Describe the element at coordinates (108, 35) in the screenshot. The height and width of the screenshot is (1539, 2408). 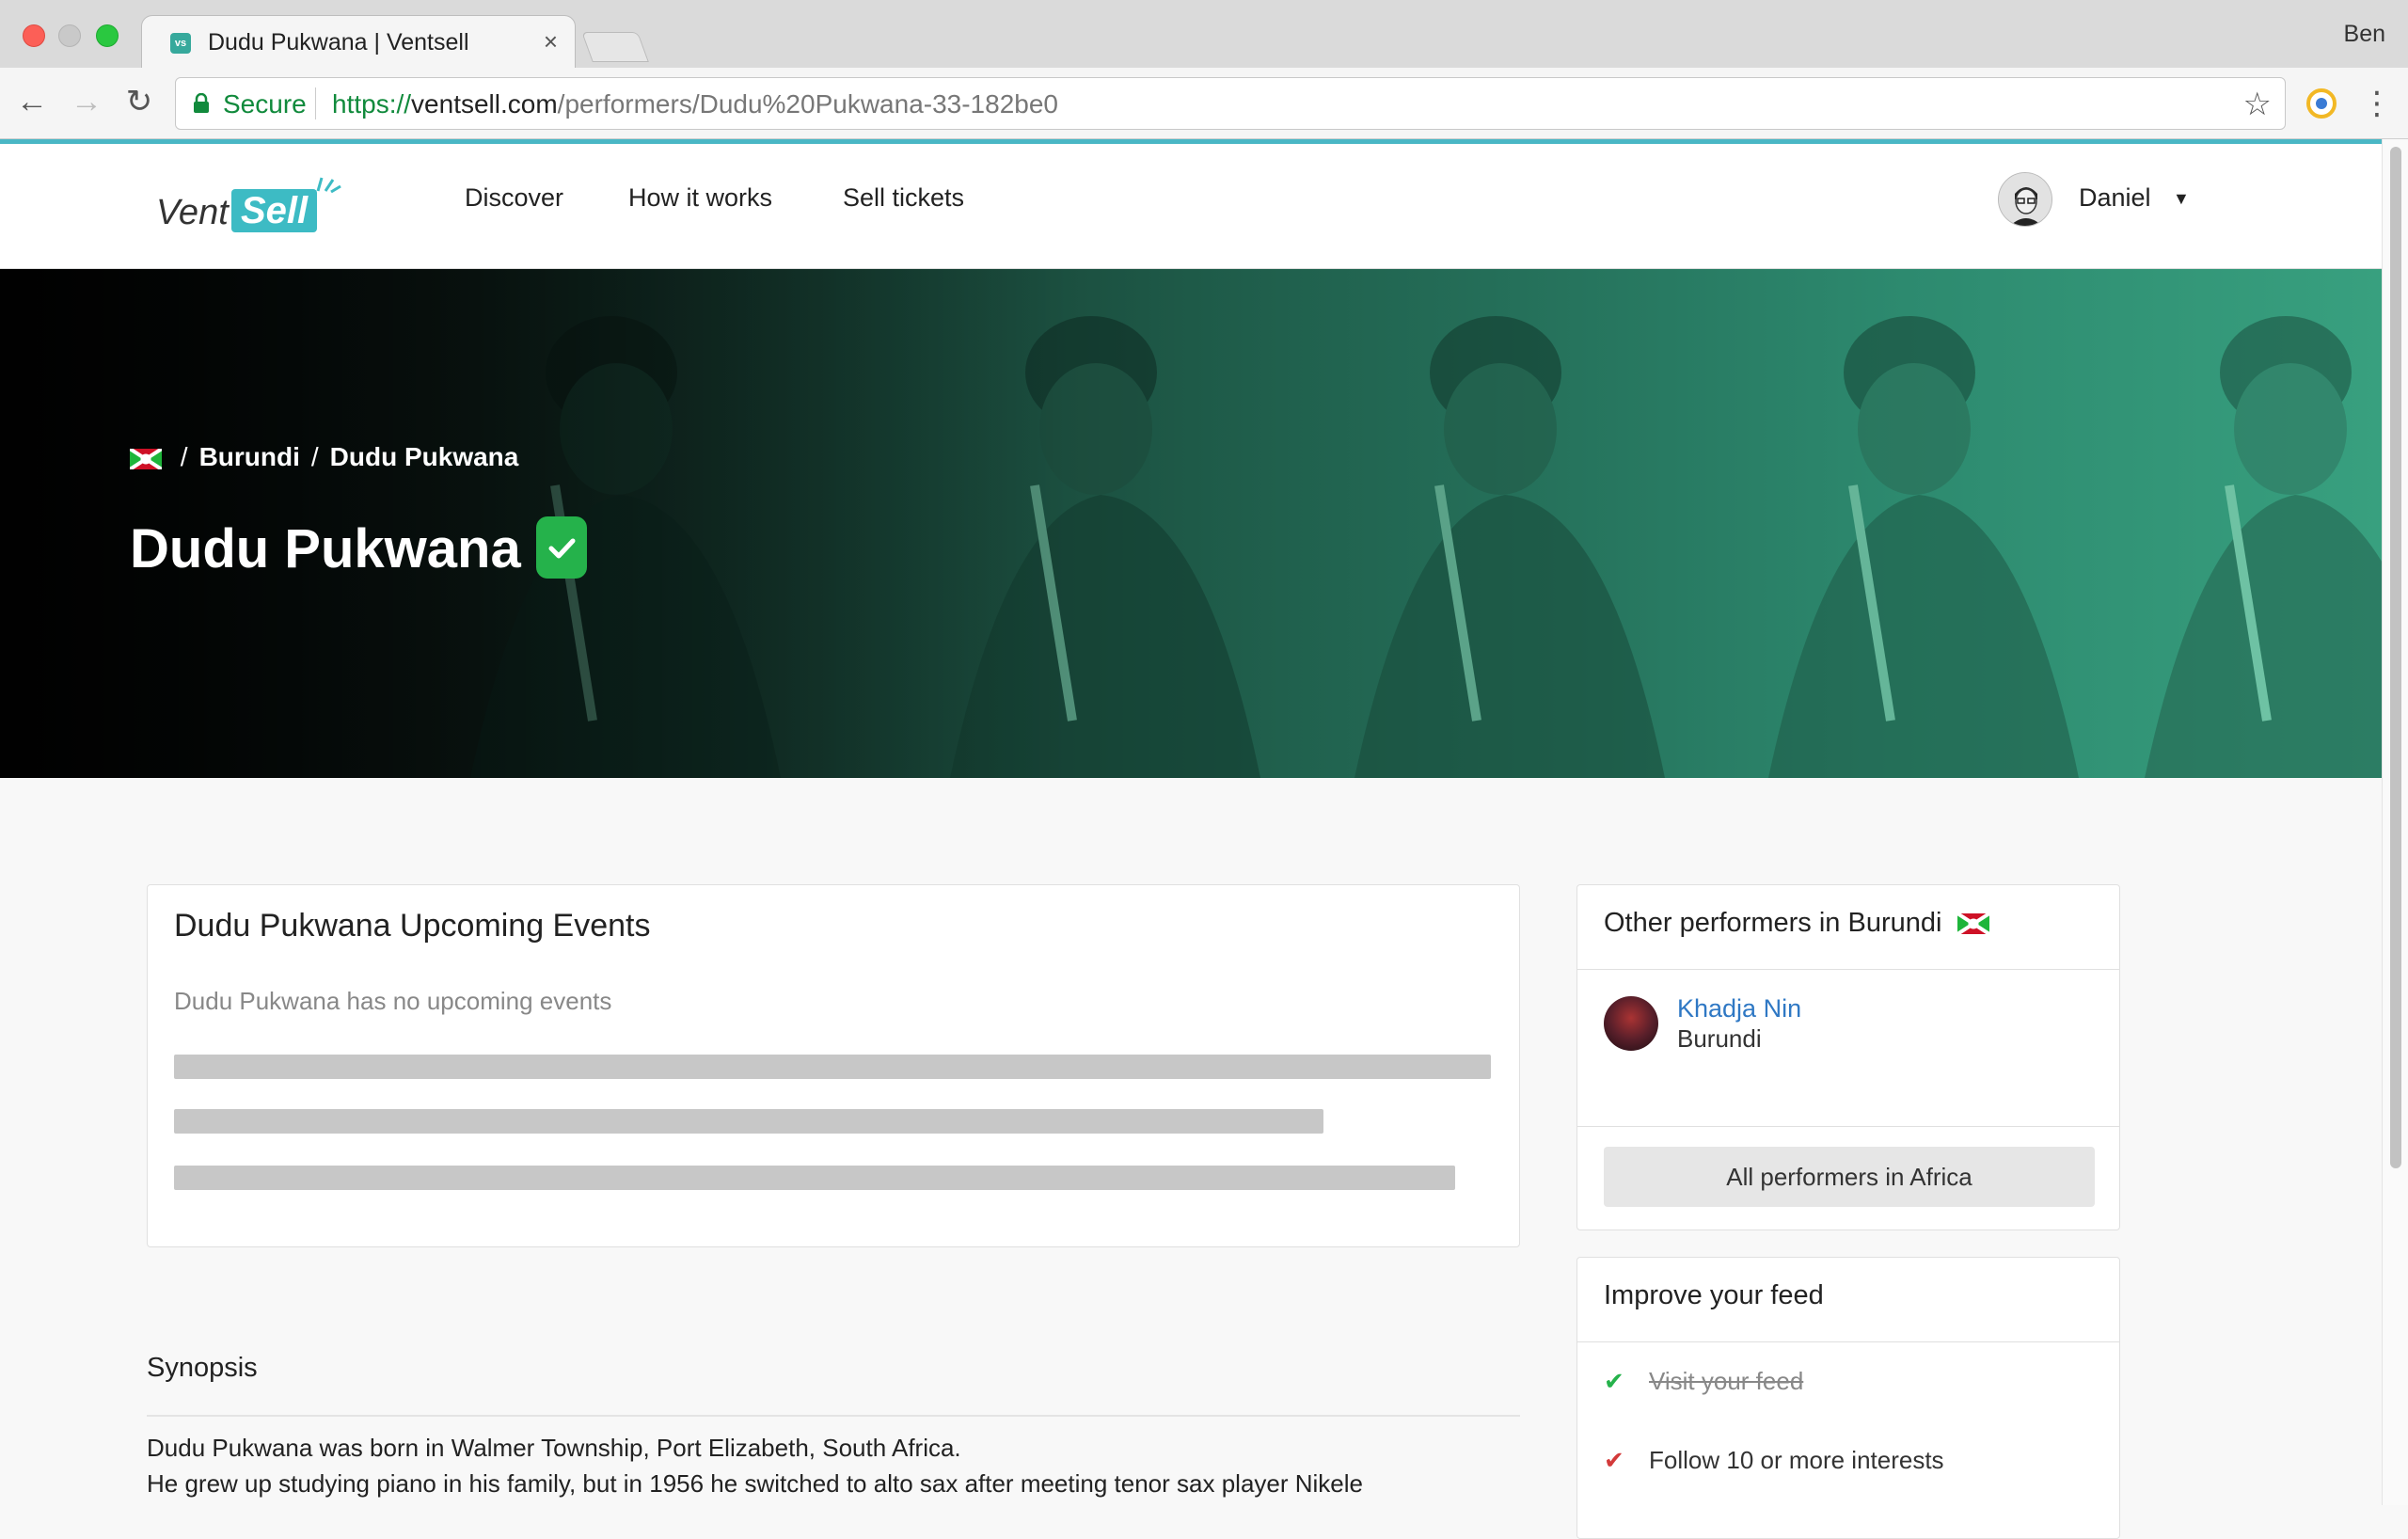
I see `maximize-window-button` at that location.